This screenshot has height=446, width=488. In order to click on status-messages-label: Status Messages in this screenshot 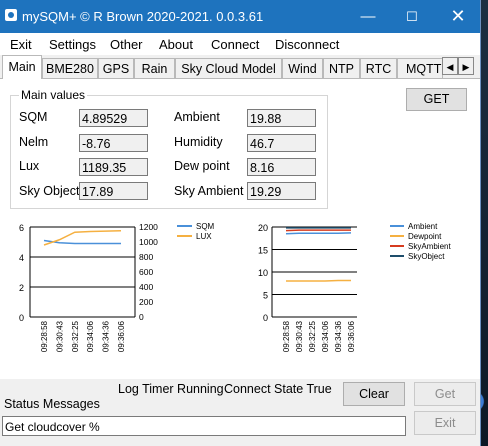, I will do `click(52, 404)`.